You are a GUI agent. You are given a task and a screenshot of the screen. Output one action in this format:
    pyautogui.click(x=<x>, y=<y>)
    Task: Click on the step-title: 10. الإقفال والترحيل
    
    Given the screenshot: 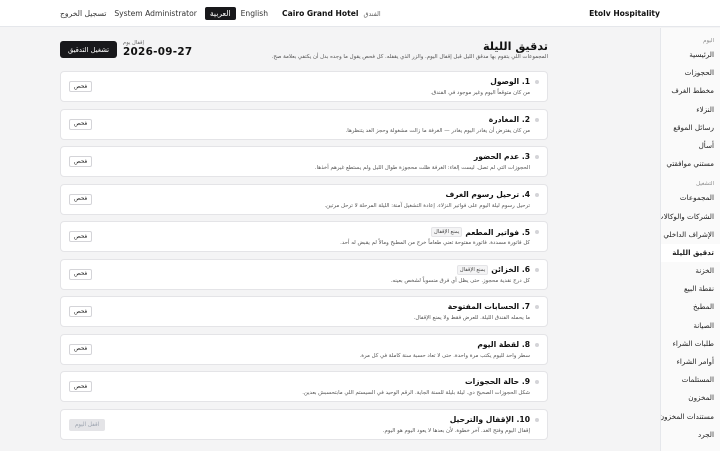 What is the action you would take?
    pyautogui.click(x=489, y=419)
    